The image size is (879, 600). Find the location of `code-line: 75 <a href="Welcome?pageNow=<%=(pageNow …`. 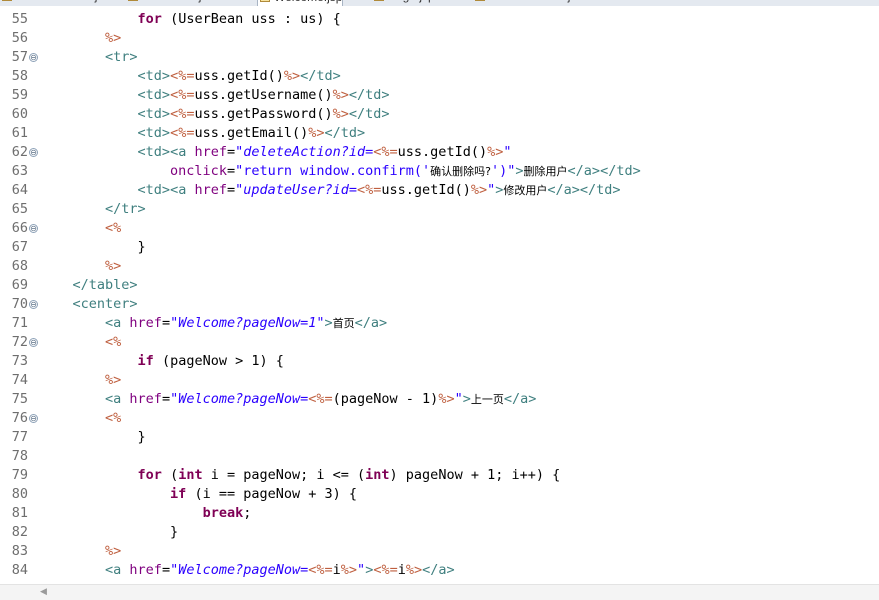

code-line: 75 <a href="Welcome?pageNow=<%=(pageNow … is located at coordinates (439, 399).